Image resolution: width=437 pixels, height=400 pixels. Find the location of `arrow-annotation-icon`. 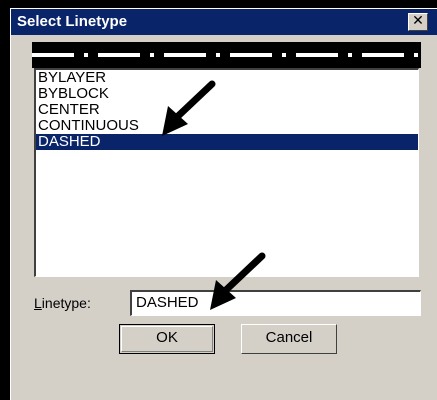

arrow-annotation-icon is located at coordinates (189, 108).